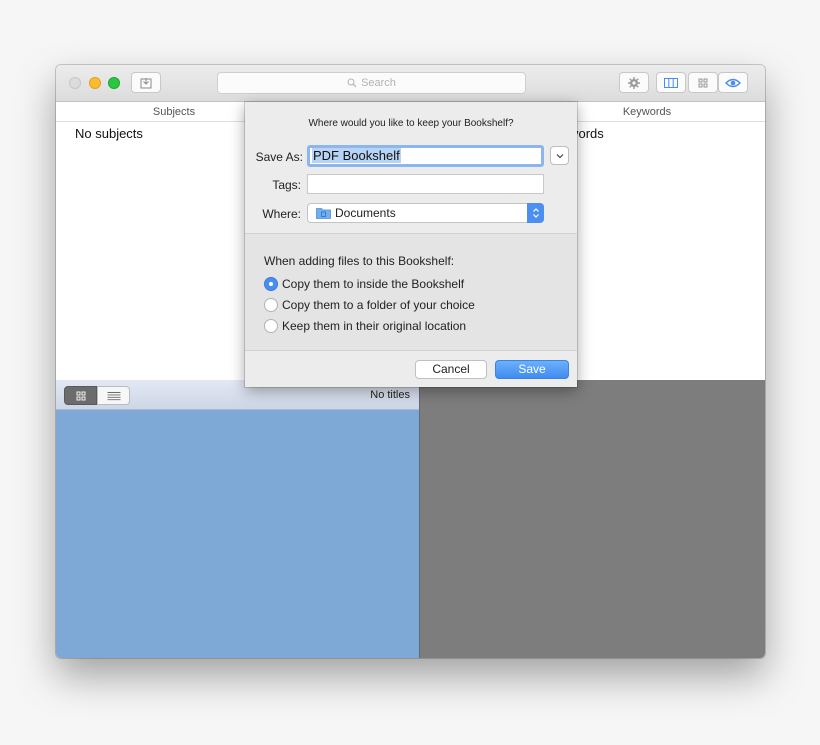 The height and width of the screenshot is (745, 820). Describe the element at coordinates (75, 83) in the screenshot. I see `close-window-button` at that location.